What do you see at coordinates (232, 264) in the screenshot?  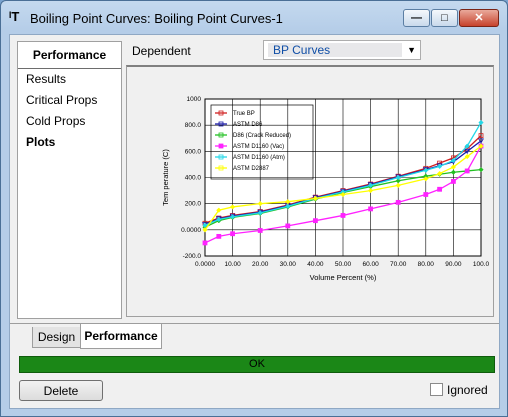 I see `x-tick-label: 10.00` at bounding box center [232, 264].